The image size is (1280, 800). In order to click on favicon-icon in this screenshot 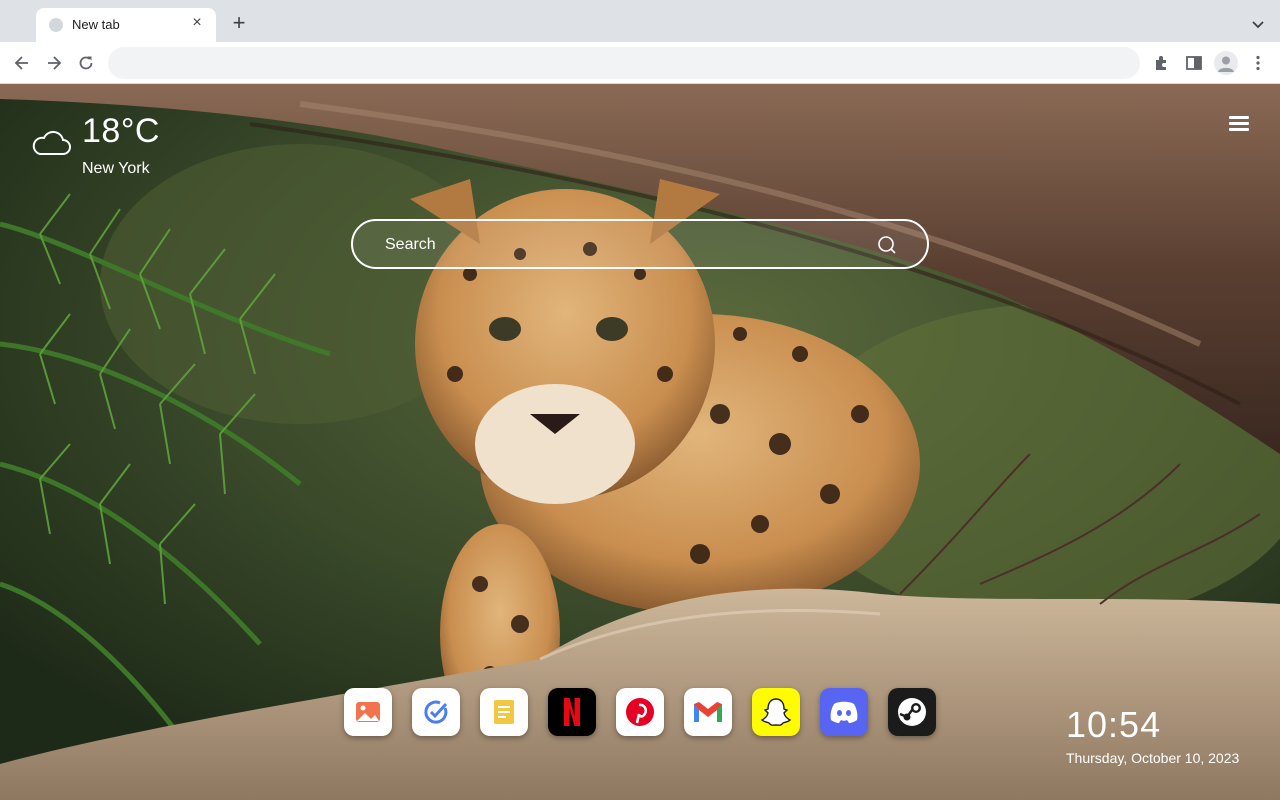, I will do `click(56, 25)`.